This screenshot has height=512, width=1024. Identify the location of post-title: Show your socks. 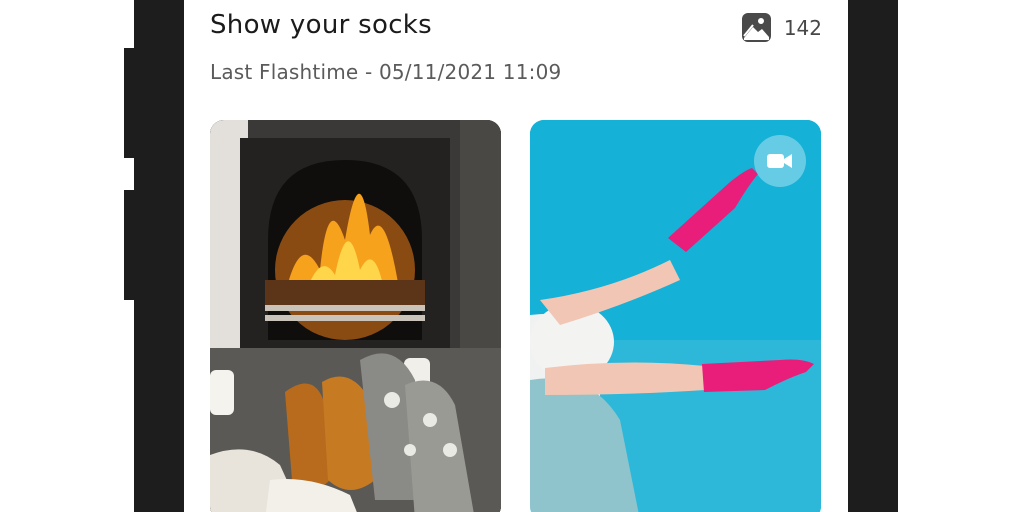
(321, 25).